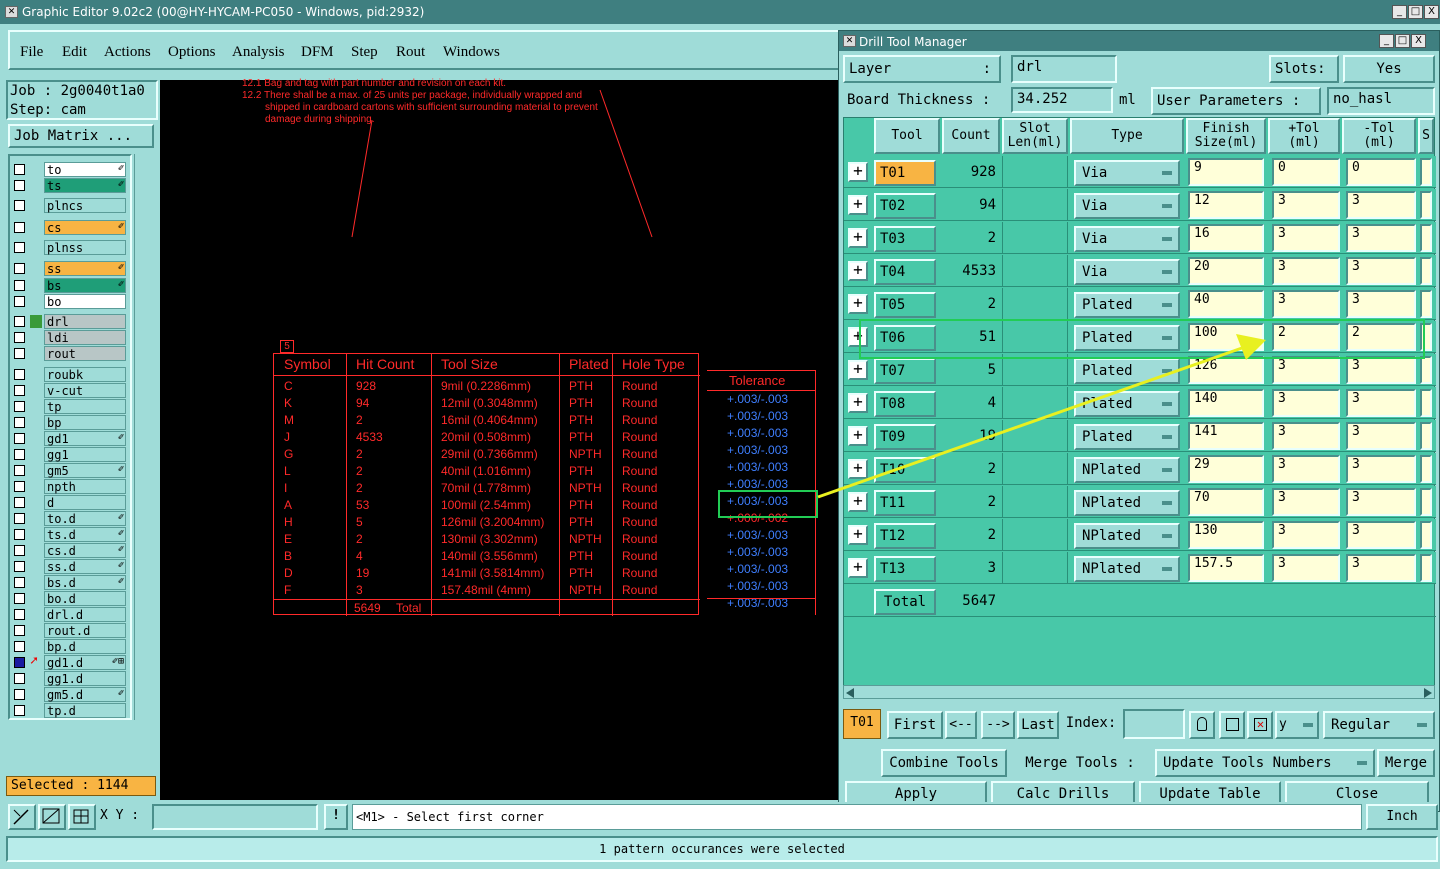  What do you see at coordinates (120, 815) in the screenshot?
I see `xy-label: X Y :` at bounding box center [120, 815].